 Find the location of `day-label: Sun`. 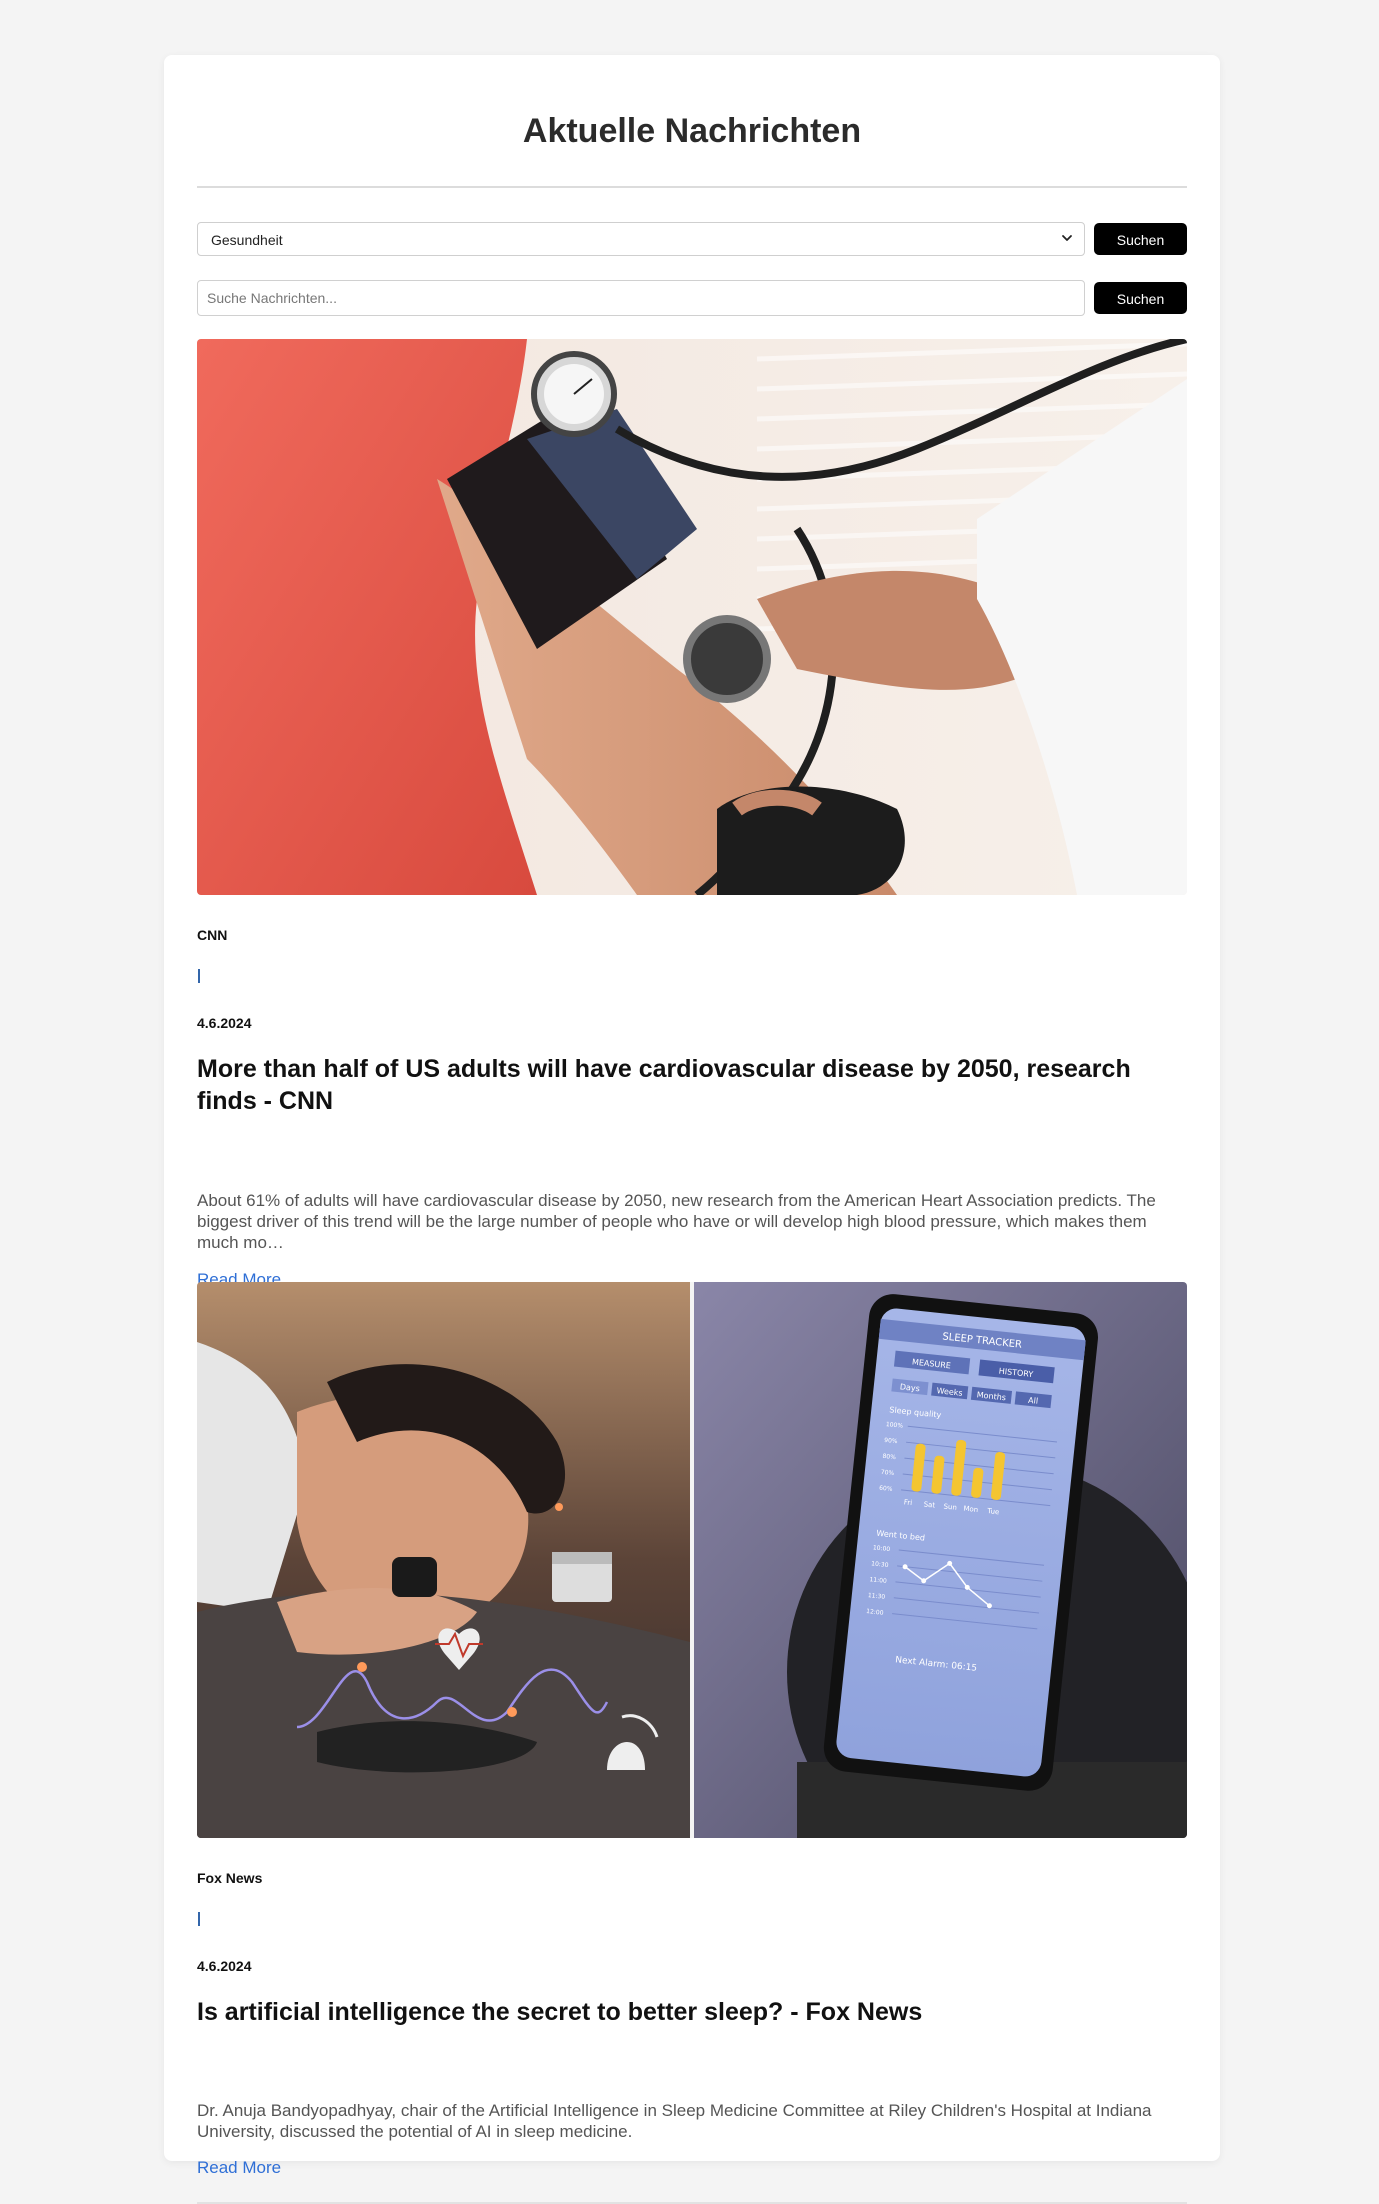

day-label: Sun is located at coordinates (950, 1506).